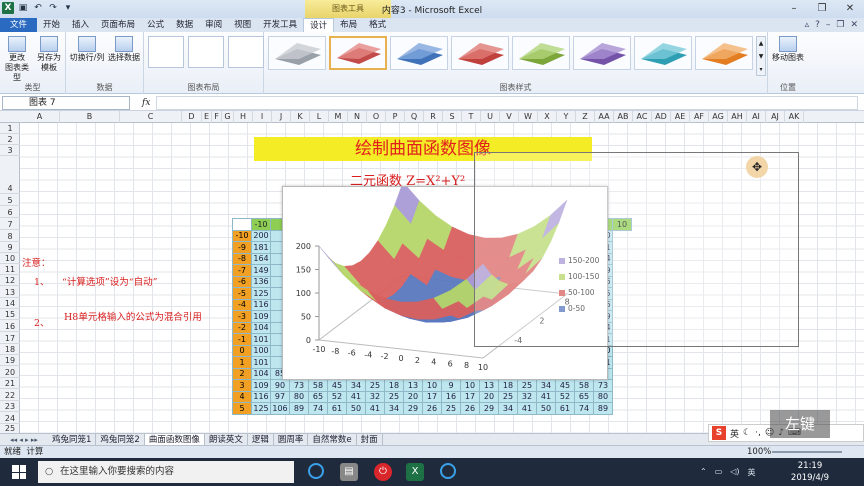  I want to click on row-header: 2, so click(10, 139).